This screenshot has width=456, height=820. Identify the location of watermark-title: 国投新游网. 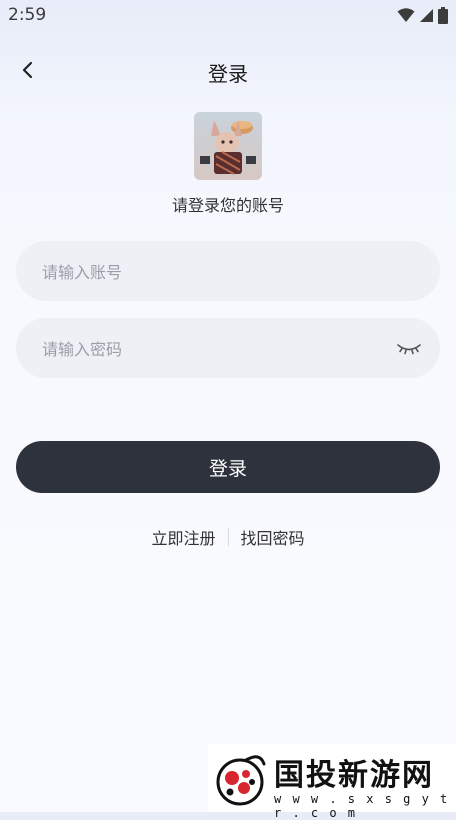
(354, 775).